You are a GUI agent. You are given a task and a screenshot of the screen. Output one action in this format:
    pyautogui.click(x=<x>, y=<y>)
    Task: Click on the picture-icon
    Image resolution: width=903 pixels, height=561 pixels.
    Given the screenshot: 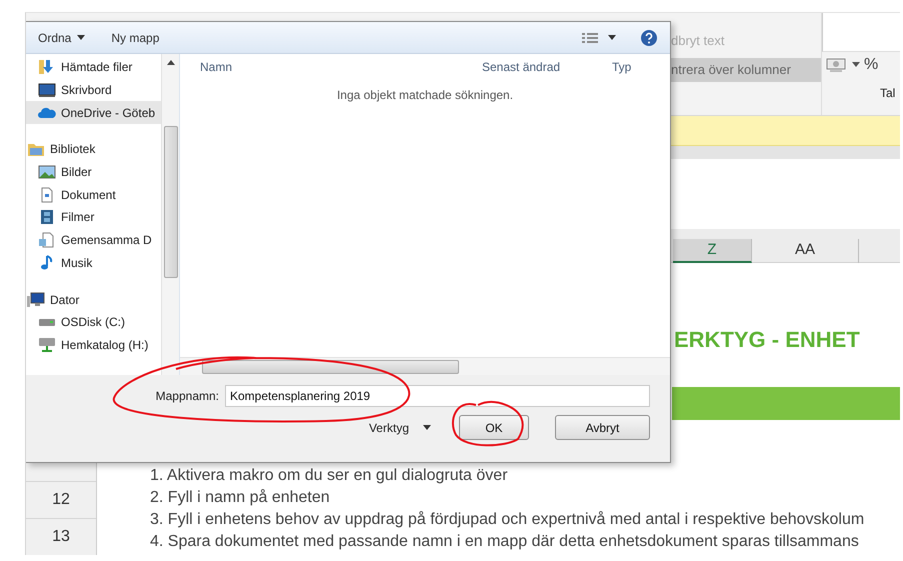 What is the action you would take?
    pyautogui.click(x=47, y=172)
    